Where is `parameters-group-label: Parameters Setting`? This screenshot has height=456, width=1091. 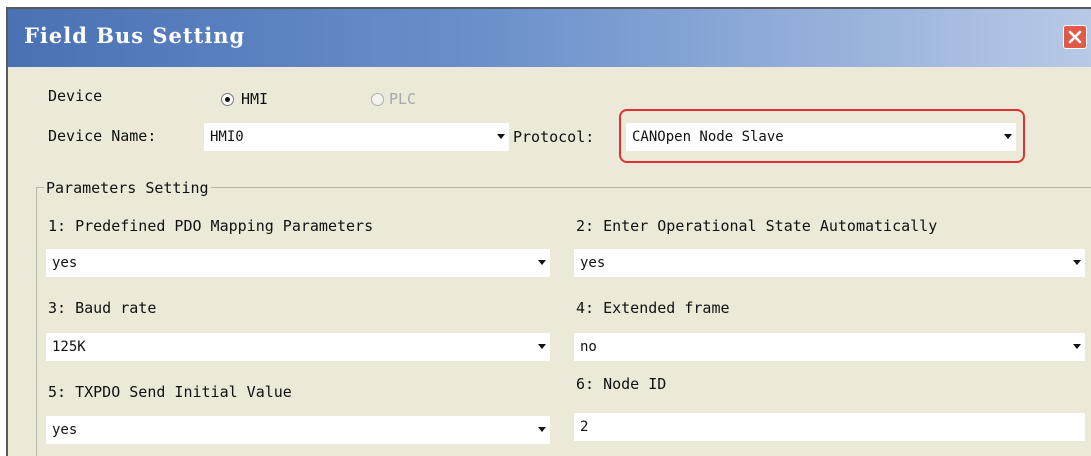
parameters-group-label: Parameters Setting is located at coordinates (127, 188).